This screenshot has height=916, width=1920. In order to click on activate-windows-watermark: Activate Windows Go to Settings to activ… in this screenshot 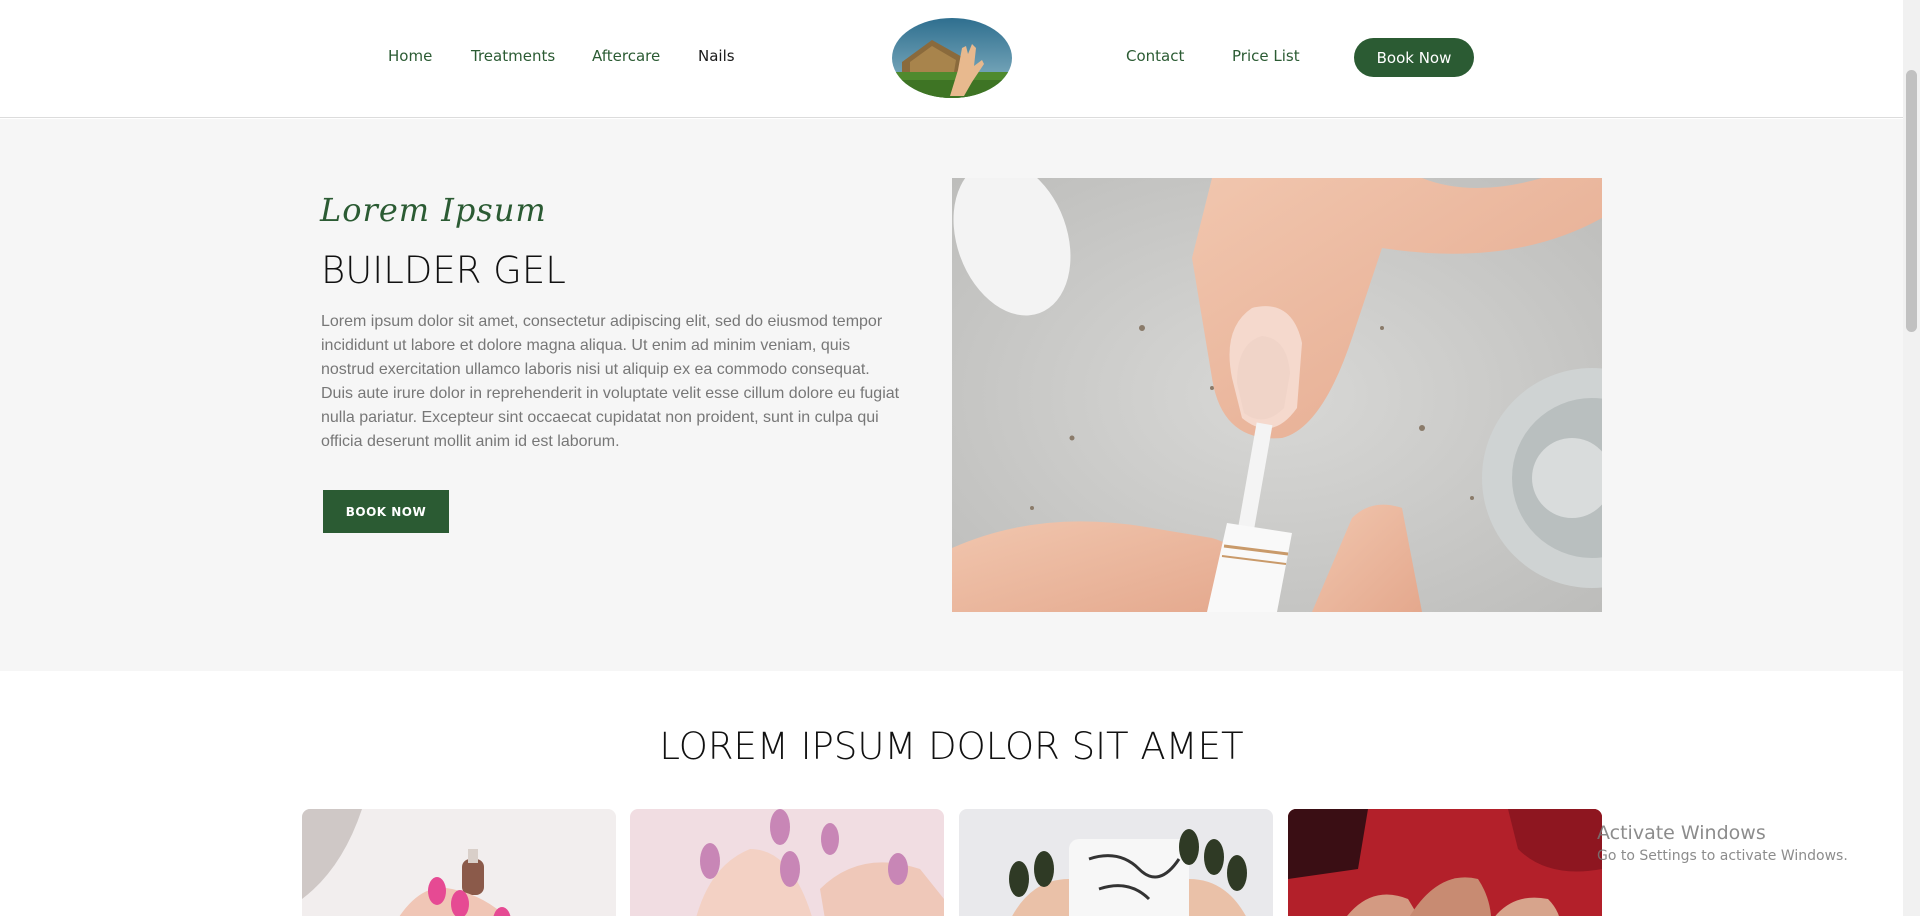, I will do `click(1722, 843)`.